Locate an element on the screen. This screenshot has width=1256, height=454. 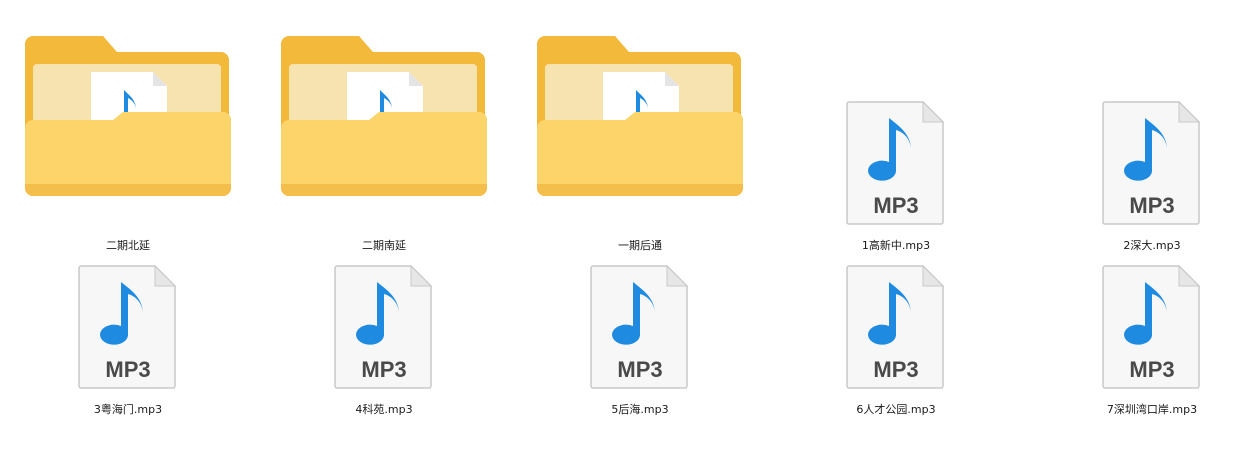
file-name: 2深大.mp3 is located at coordinates (1152, 245).